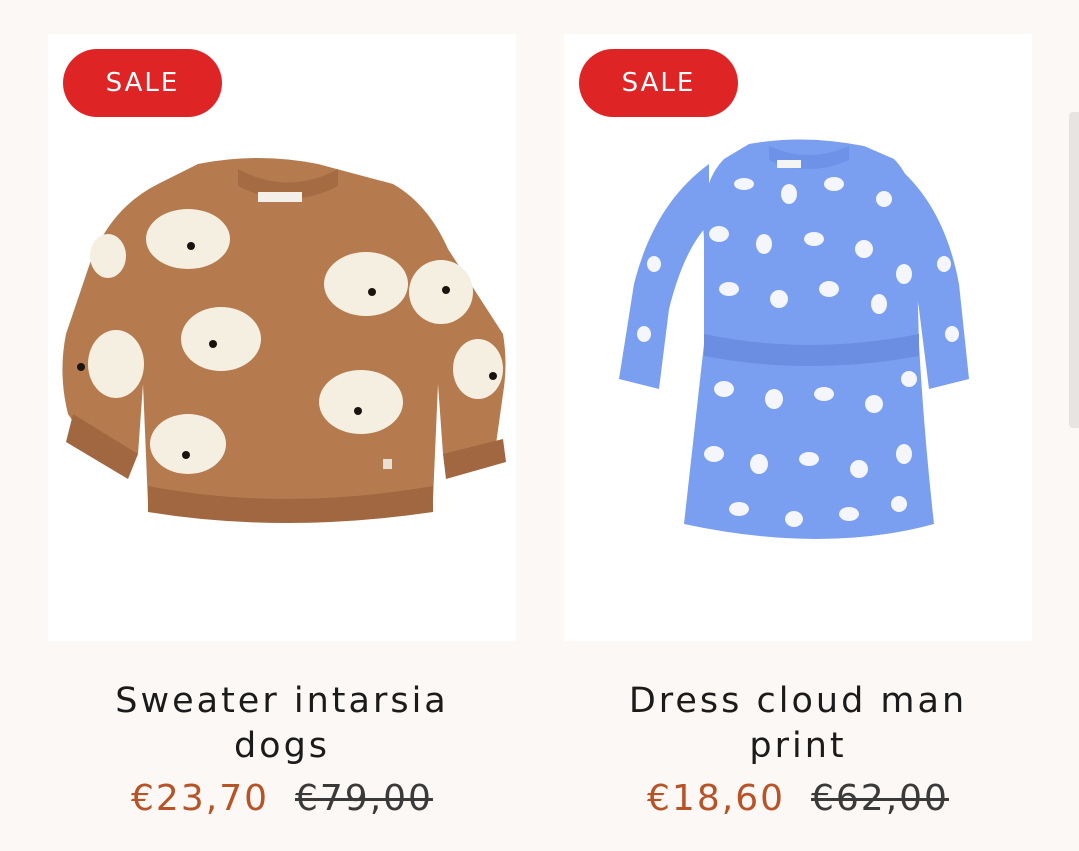 The height and width of the screenshot is (851, 1079). I want to click on sale-price: €18,60, so click(716, 798).